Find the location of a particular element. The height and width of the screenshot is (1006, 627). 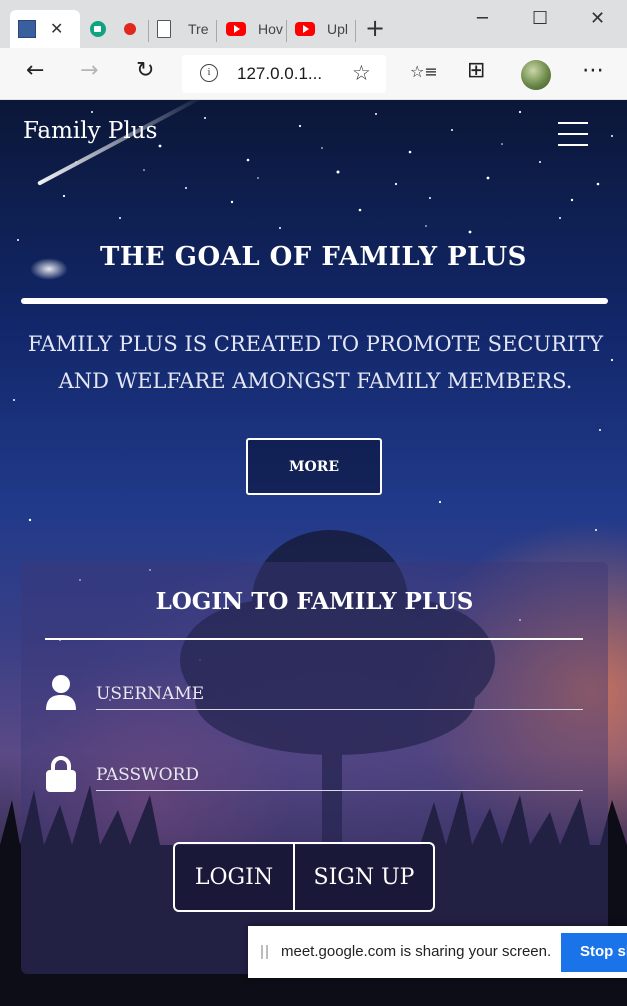

password-field is located at coordinates (314, 774).